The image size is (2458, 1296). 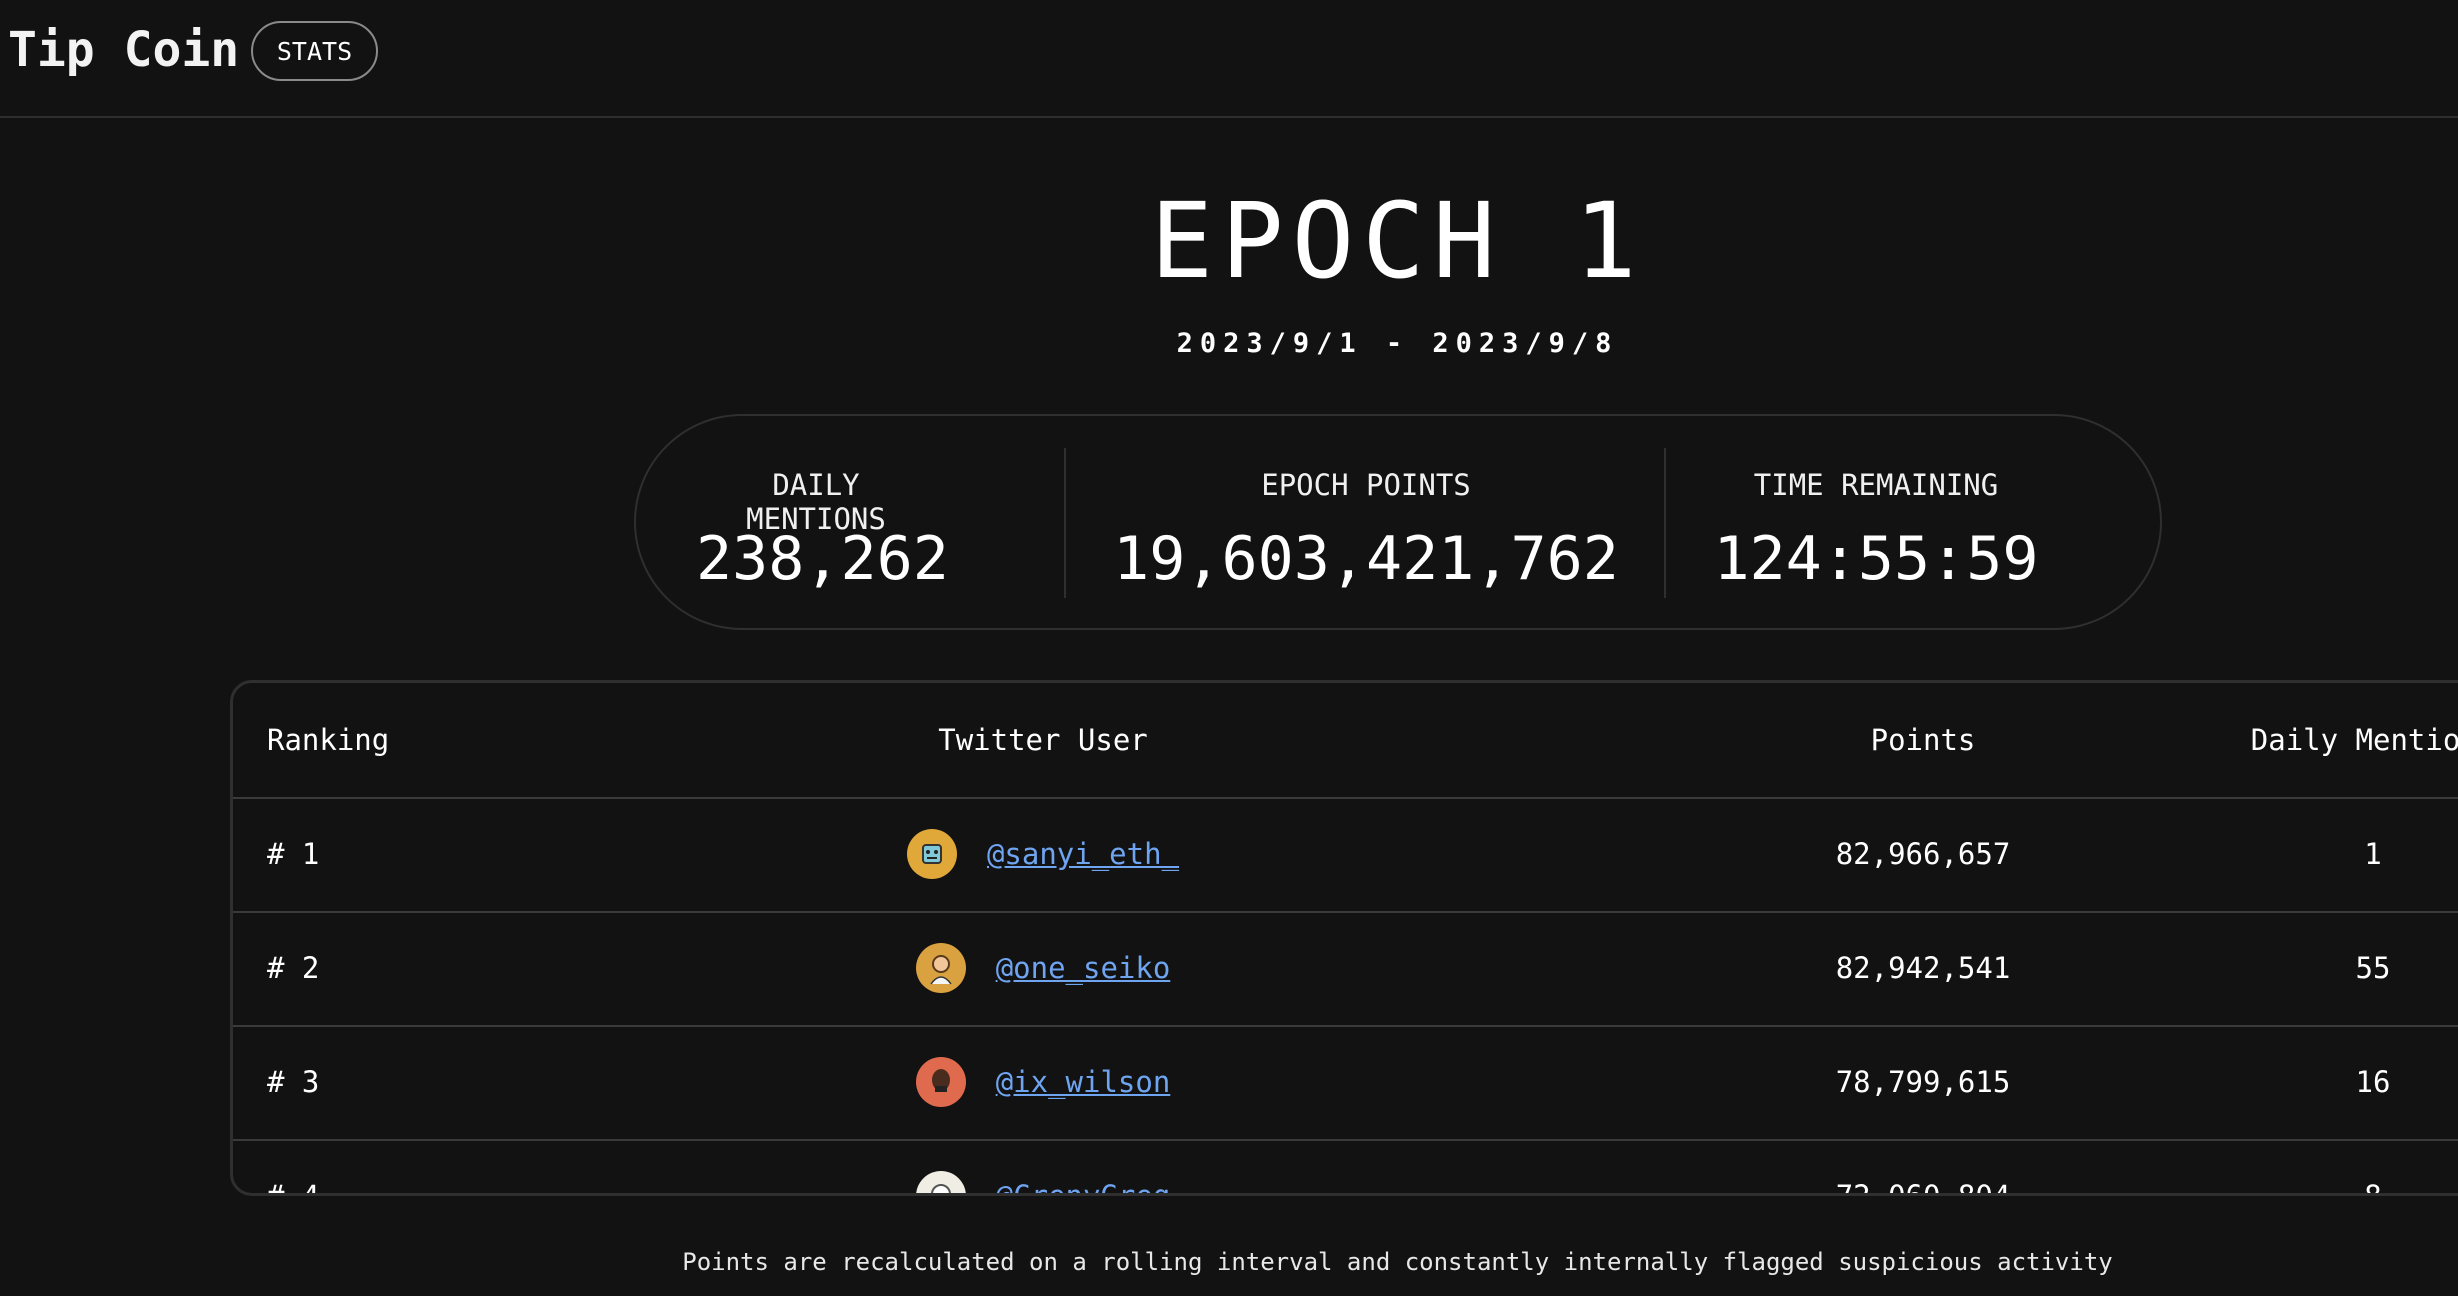 What do you see at coordinates (293, 1187) in the screenshot?
I see `rank-cell: # 4` at bounding box center [293, 1187].